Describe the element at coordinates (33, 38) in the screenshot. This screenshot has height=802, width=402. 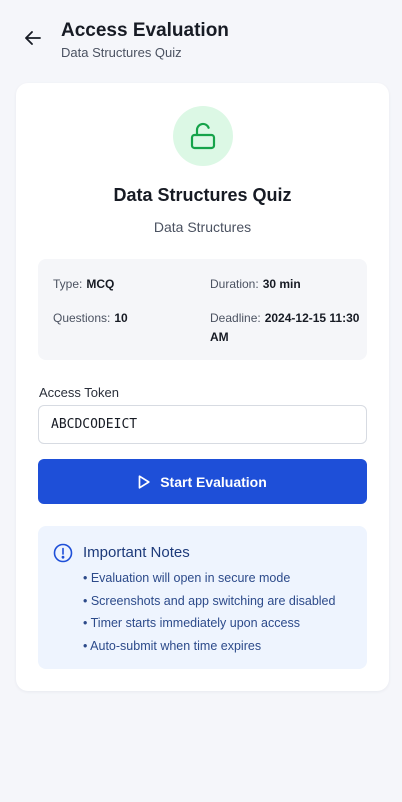
I see `back-arrow-icon` at that location.